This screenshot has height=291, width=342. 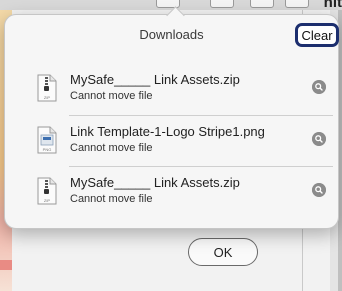 What do you see at coordinates (223, 252) in the screenshot?
I see `ok-button: OK` at bounding box center [223, 252].